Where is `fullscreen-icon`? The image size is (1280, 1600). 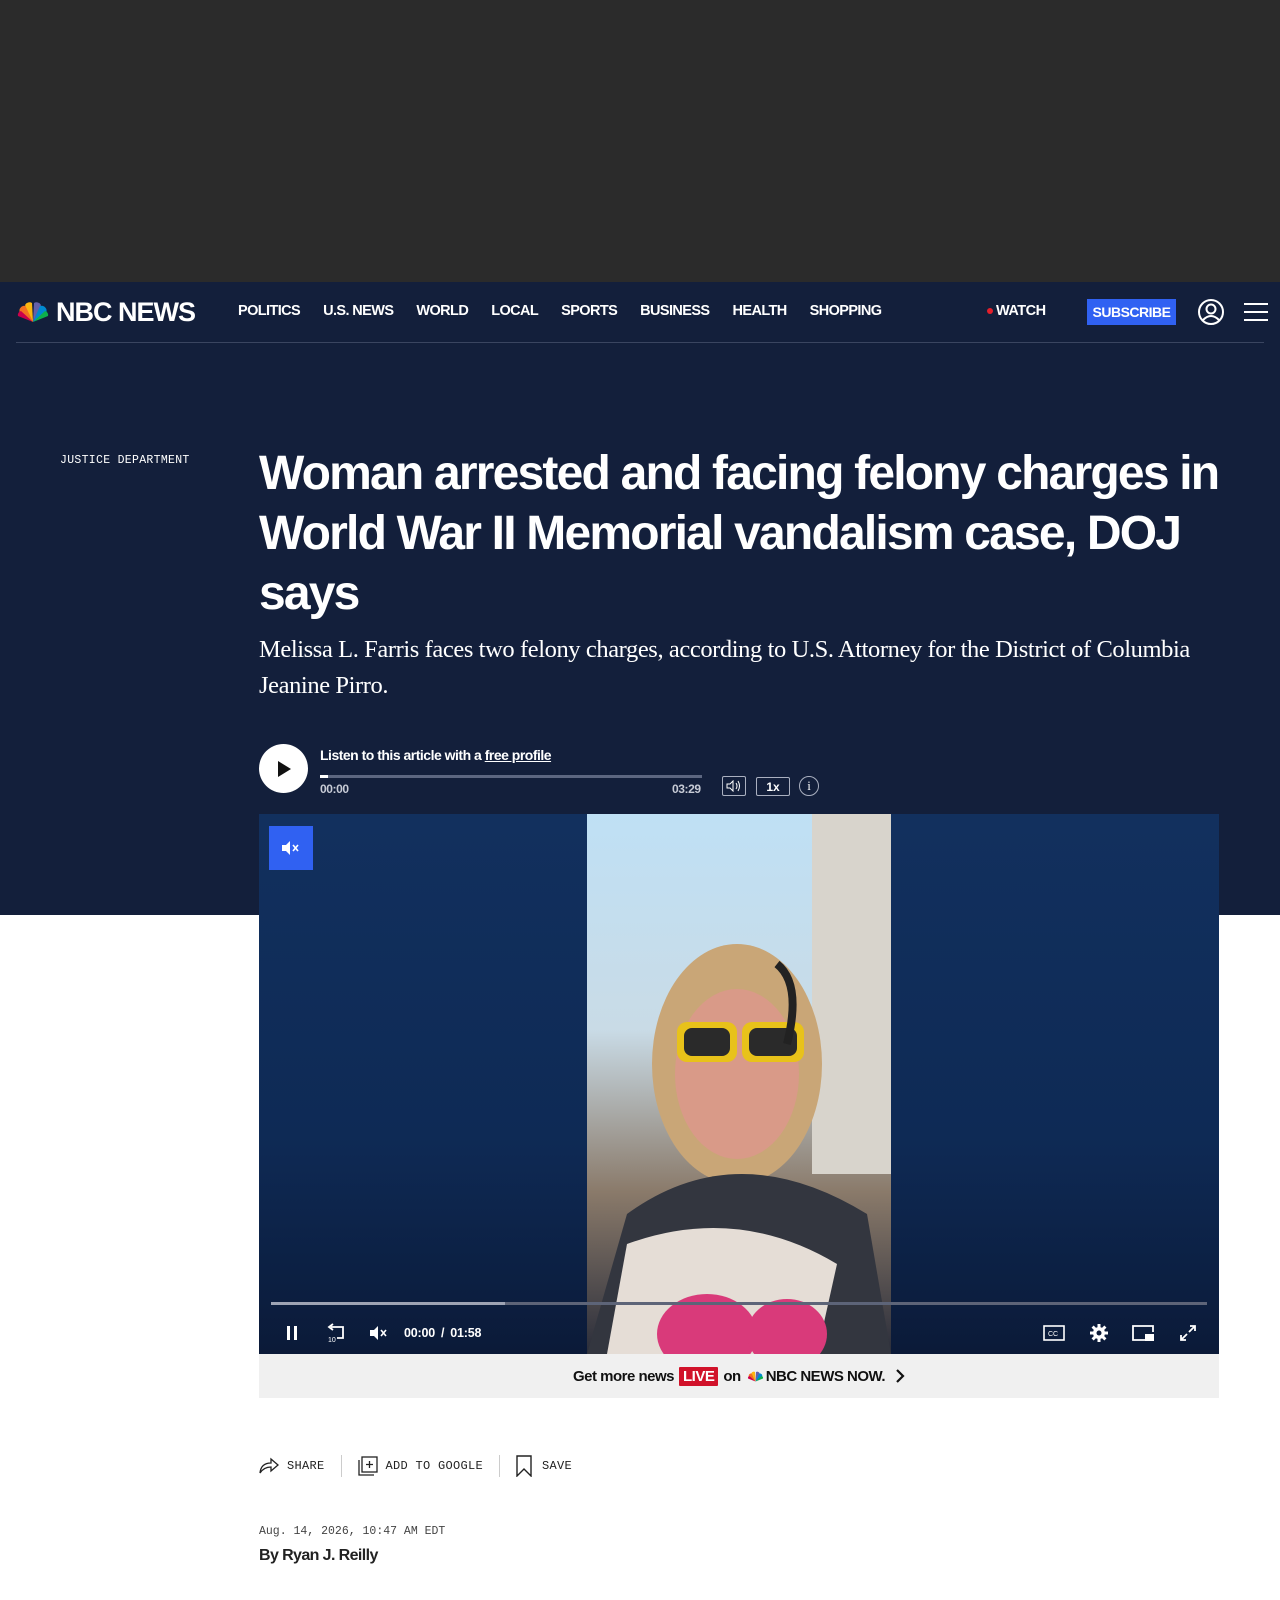
fullscreen-icon is located at coordinates (1188, 1333).